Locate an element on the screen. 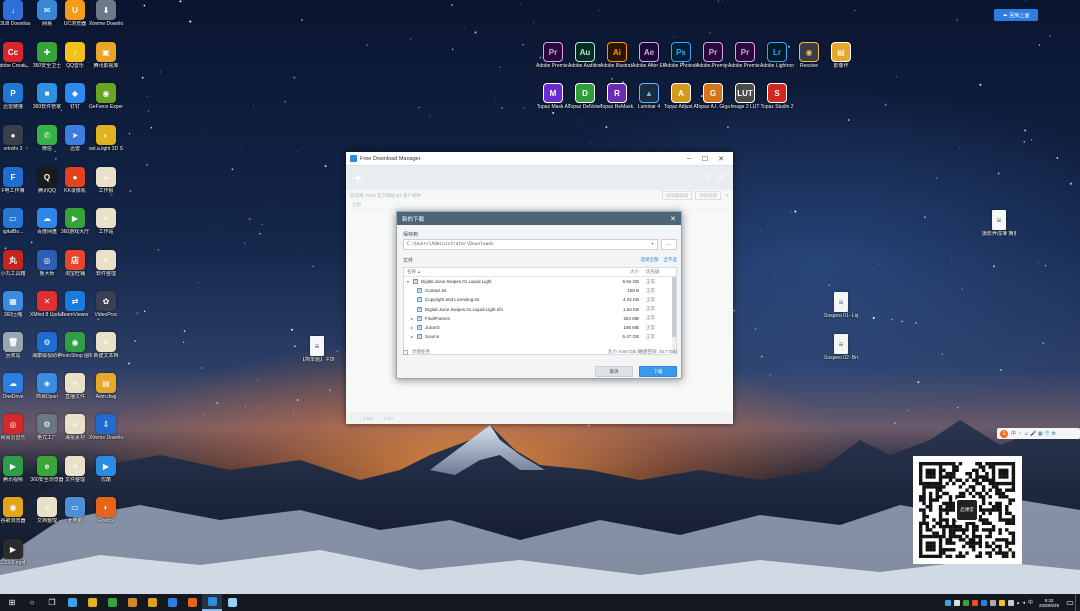 The image size is (1080, 611). desktop-icon: ▶ 优酷 is located at coordinates (106, 476).